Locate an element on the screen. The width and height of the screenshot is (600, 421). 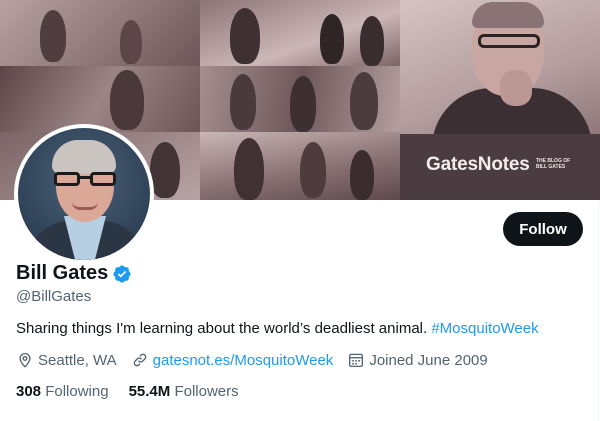
profile-name-row: Bill Gates is located at coordinates (74, 273).